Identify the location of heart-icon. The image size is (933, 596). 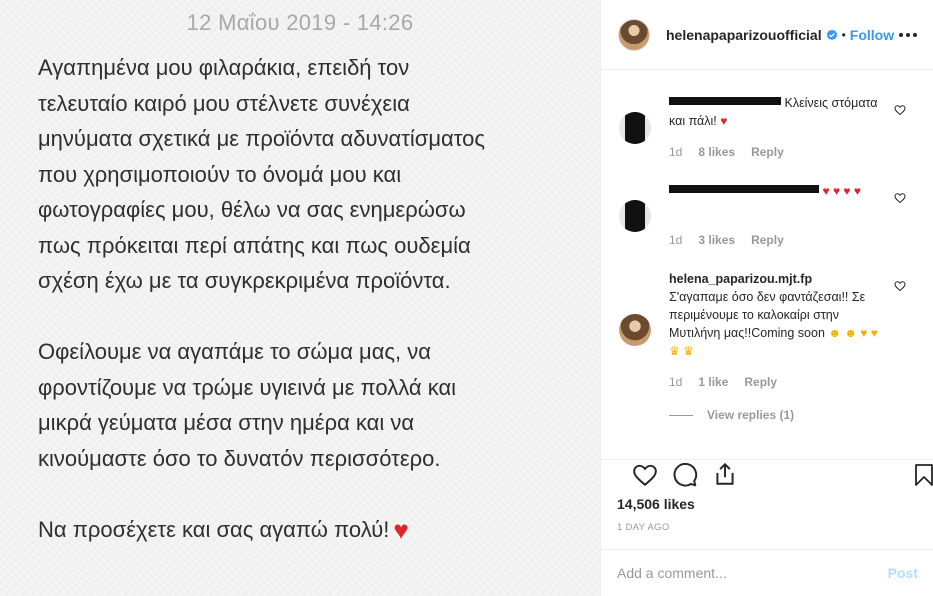
(645, 475).